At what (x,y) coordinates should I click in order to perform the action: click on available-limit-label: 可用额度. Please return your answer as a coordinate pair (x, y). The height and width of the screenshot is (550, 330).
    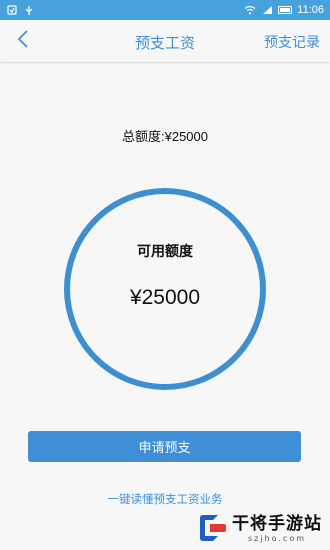
    Looking at the image, I should click on (165, 252).